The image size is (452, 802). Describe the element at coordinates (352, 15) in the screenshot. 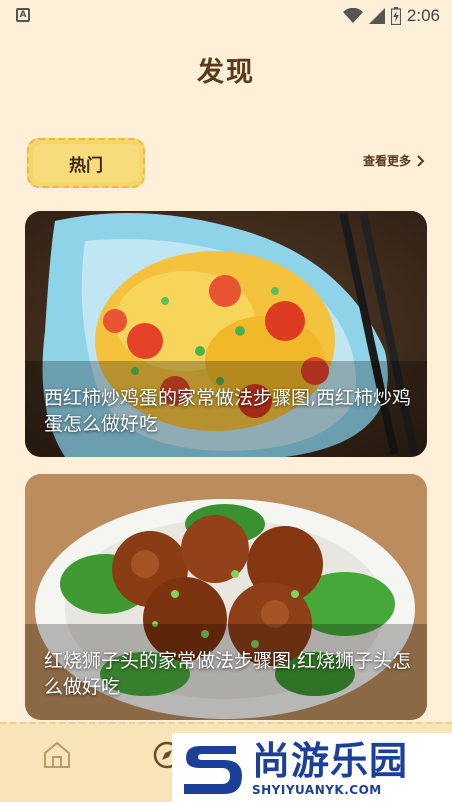

I see `wifi-icon` at that location.